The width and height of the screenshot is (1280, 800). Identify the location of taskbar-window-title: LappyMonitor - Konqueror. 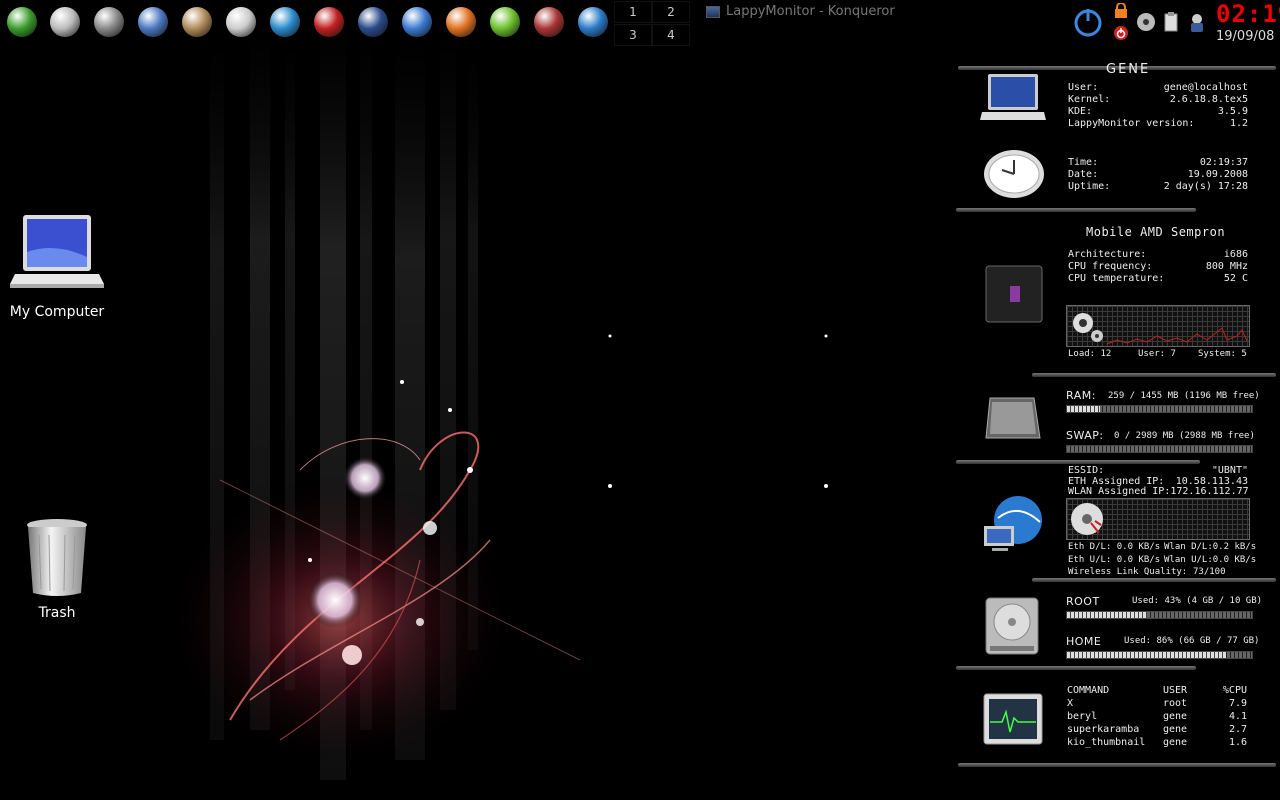
(810, 11).